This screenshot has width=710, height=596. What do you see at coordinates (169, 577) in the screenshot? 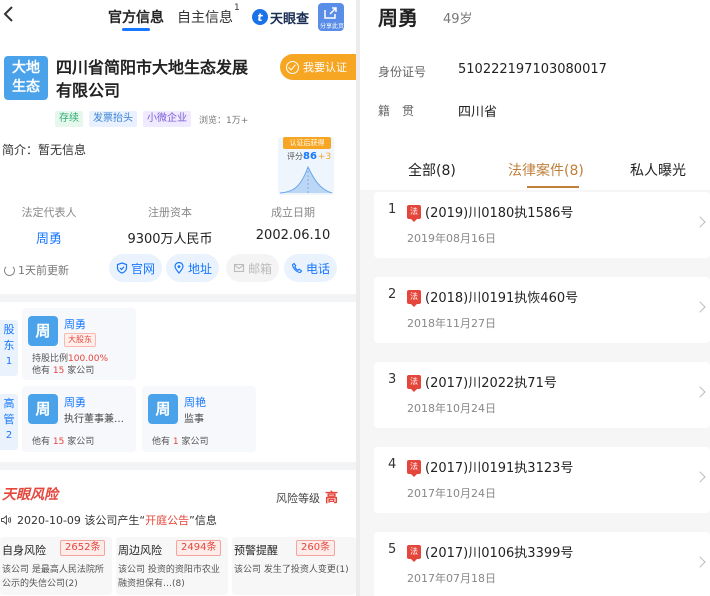
I see `risk-card-desc: 该公司 投资的资阳市农业融资担保有…(8)` at bounding box center [169, 577].